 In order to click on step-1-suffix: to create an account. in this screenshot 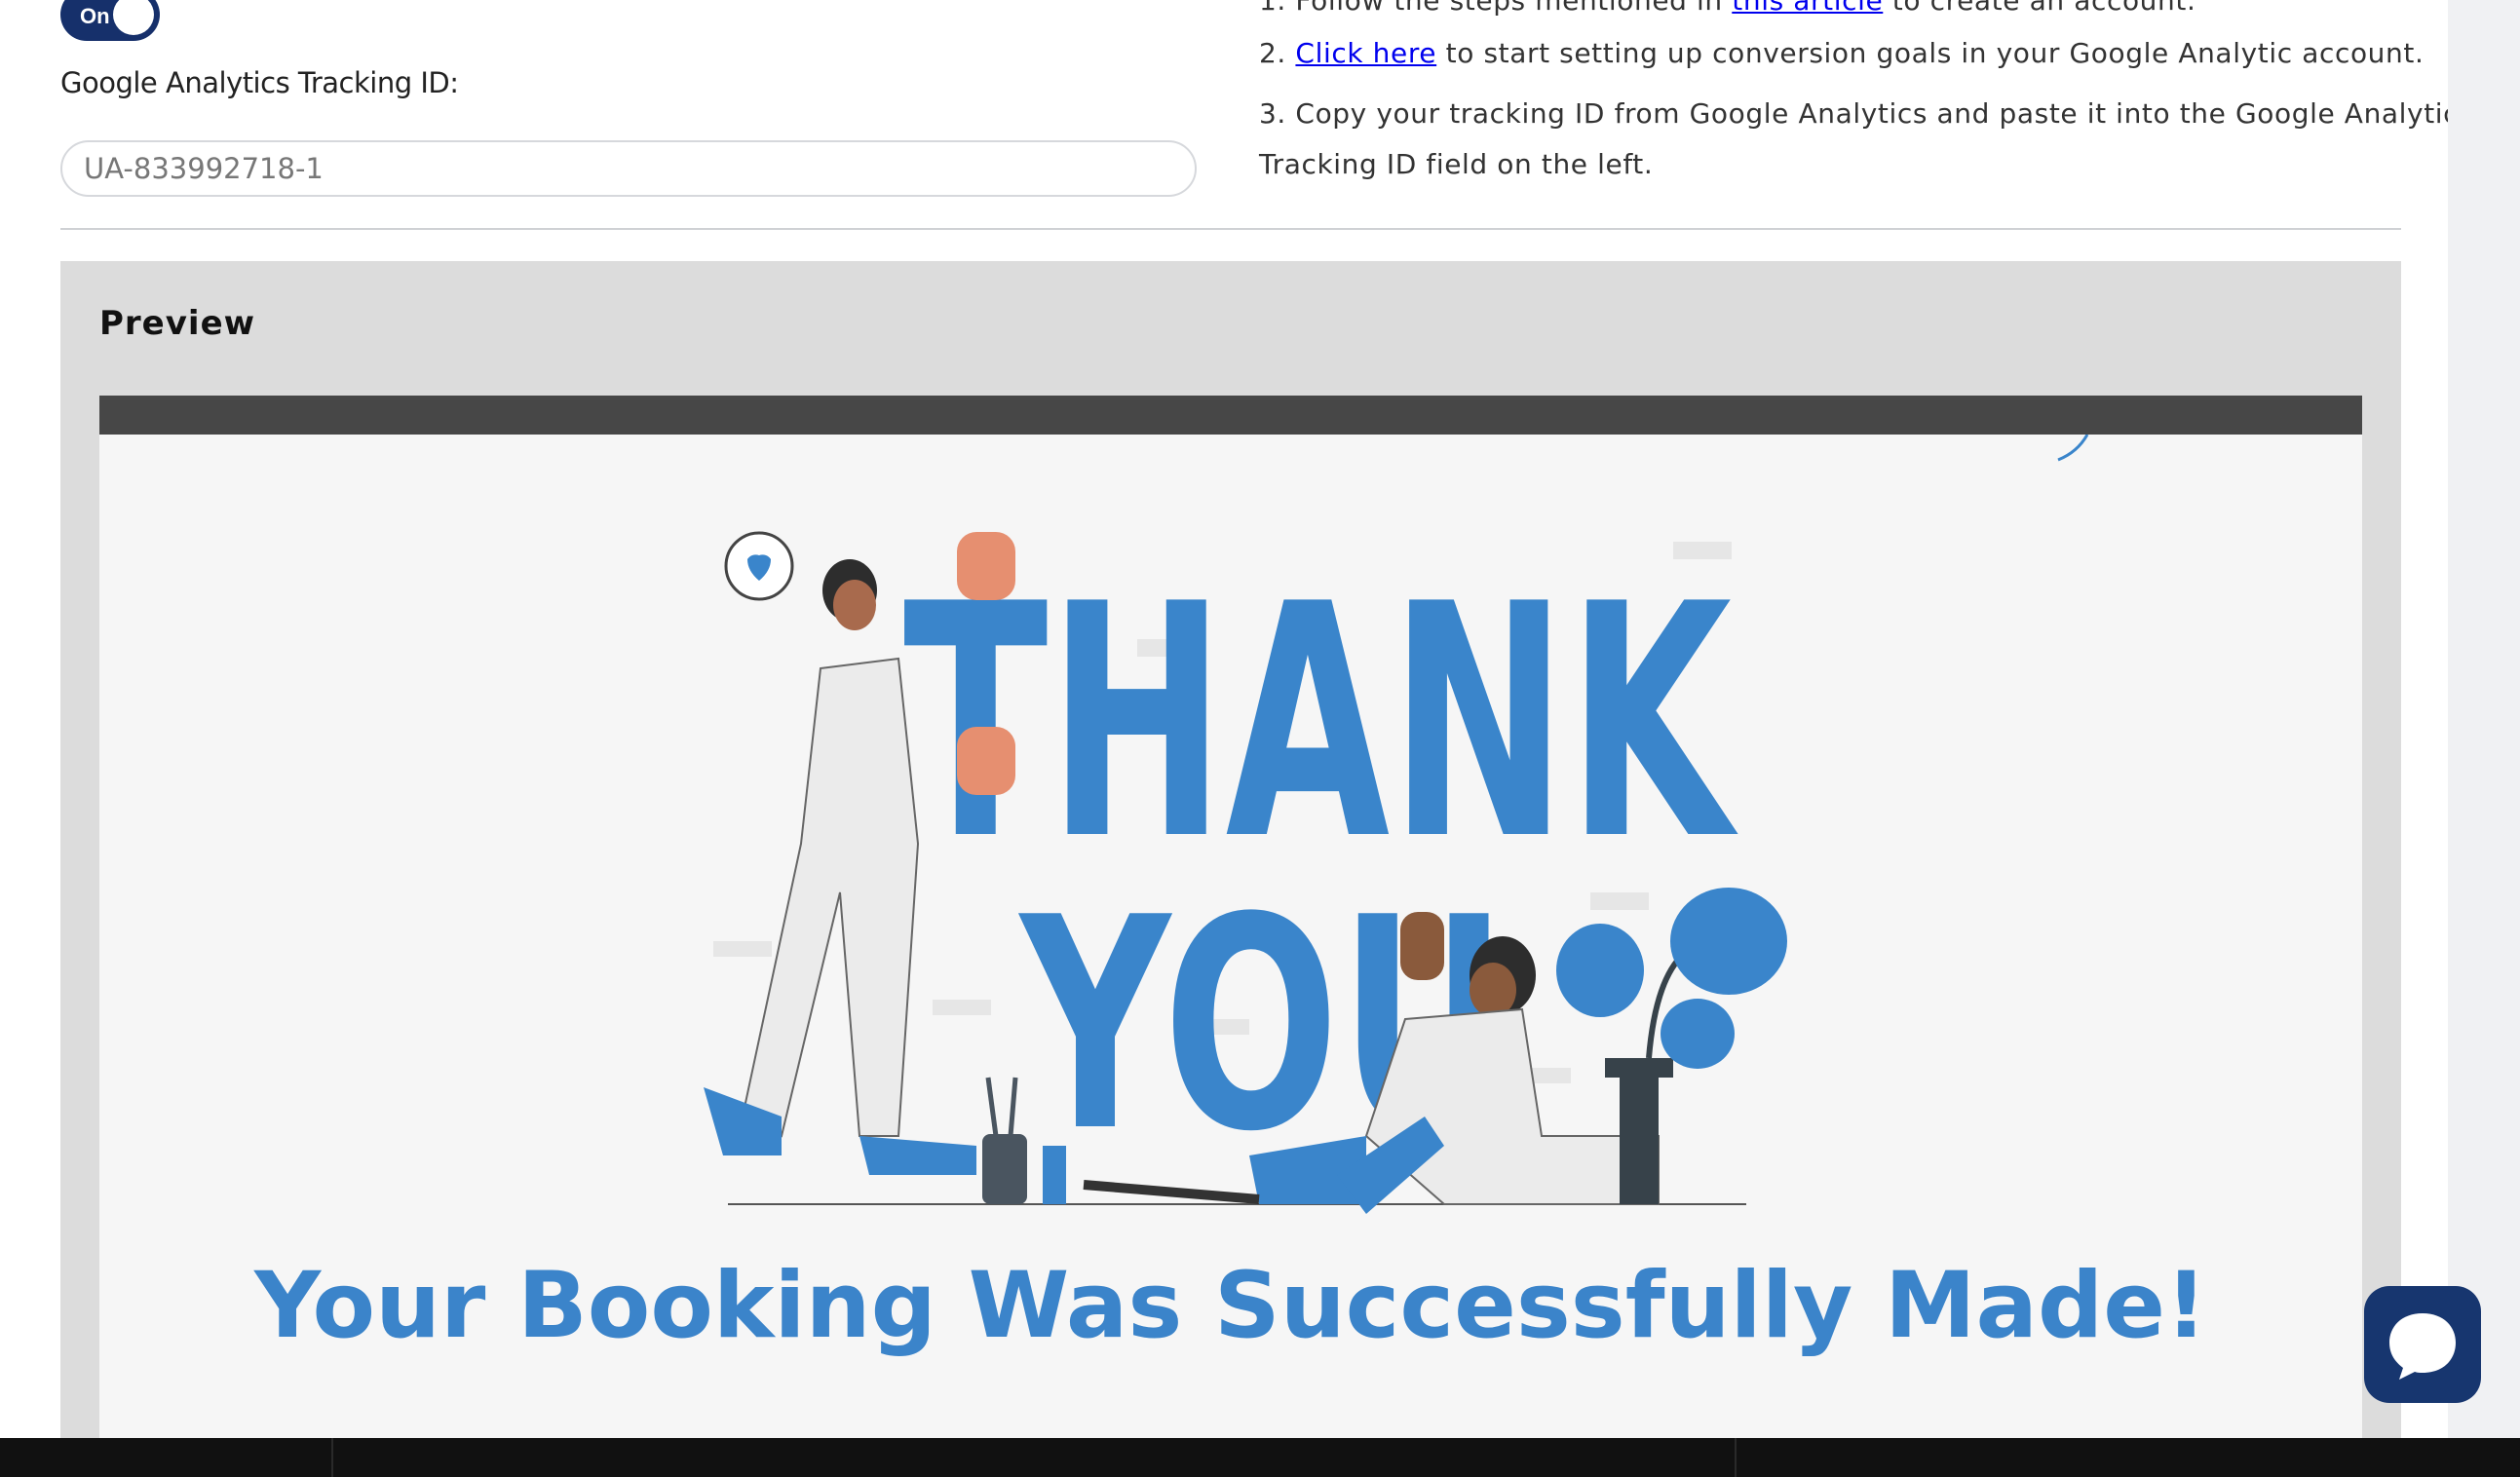, I will do `click(2039, 8)`.